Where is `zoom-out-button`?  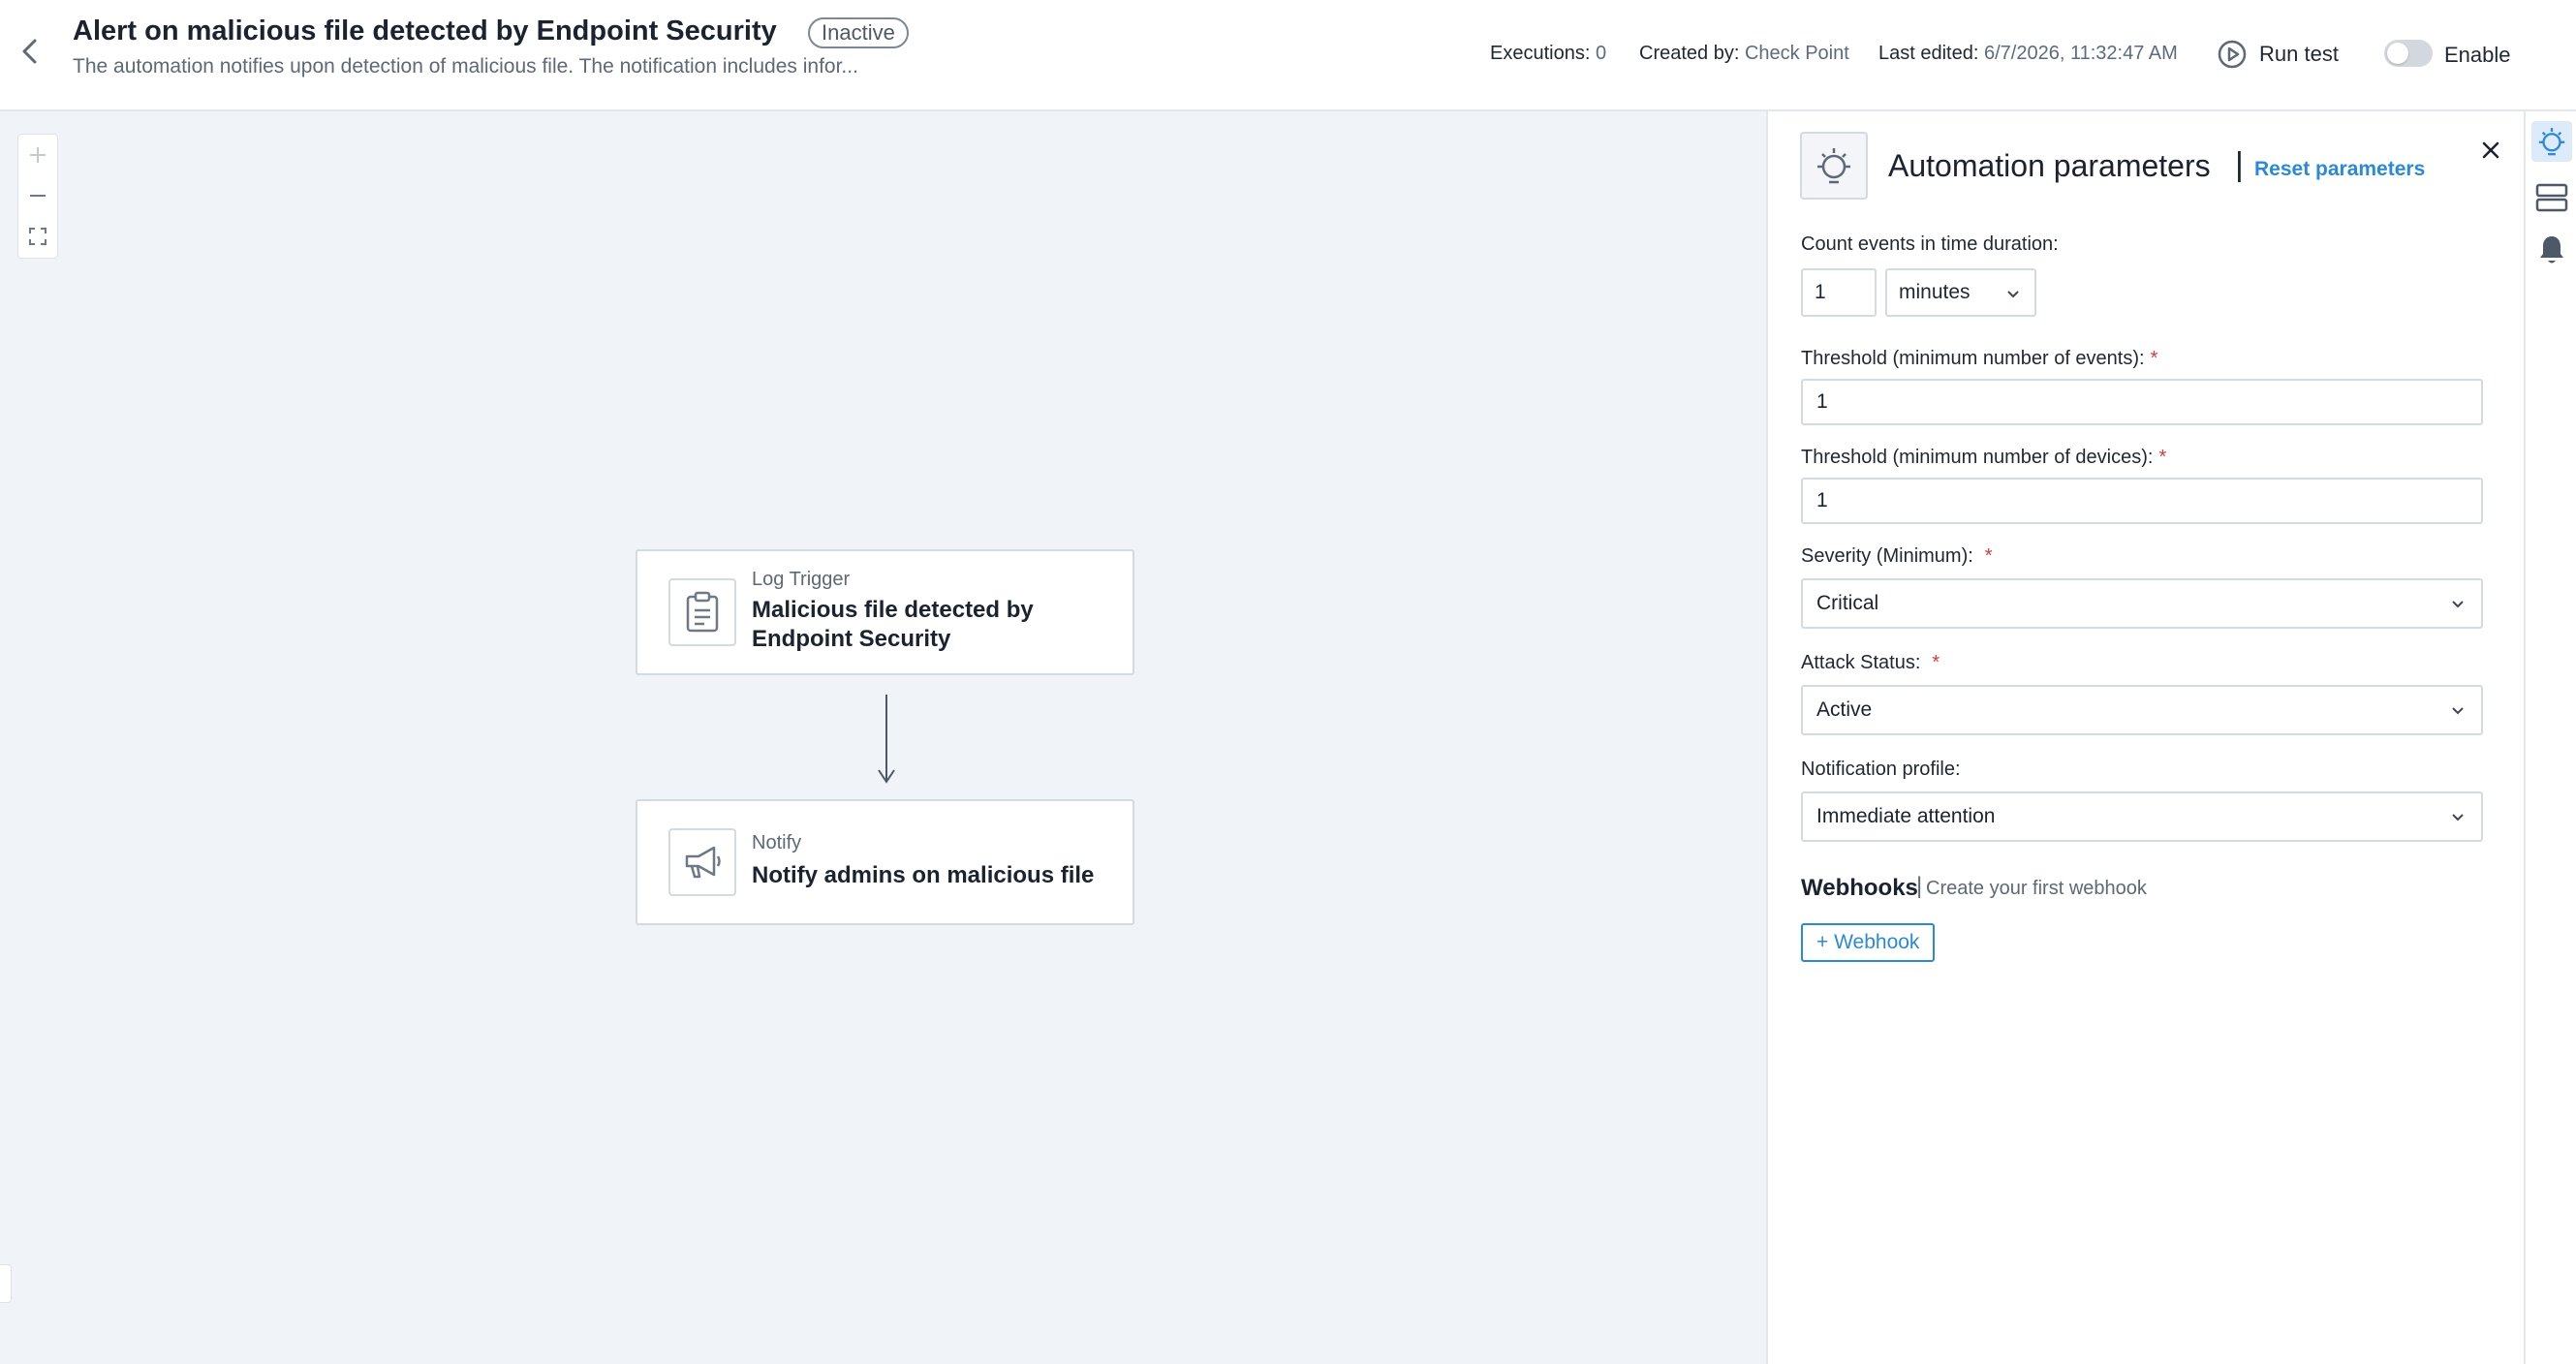
zoom-out-button is located at coordinates (37, 195).